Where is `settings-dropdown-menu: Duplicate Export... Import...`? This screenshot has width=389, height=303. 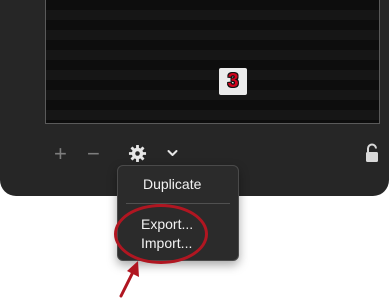
settings-dropdown-menu: Duplicate Export... Import... is located at coordinates (178, 213).